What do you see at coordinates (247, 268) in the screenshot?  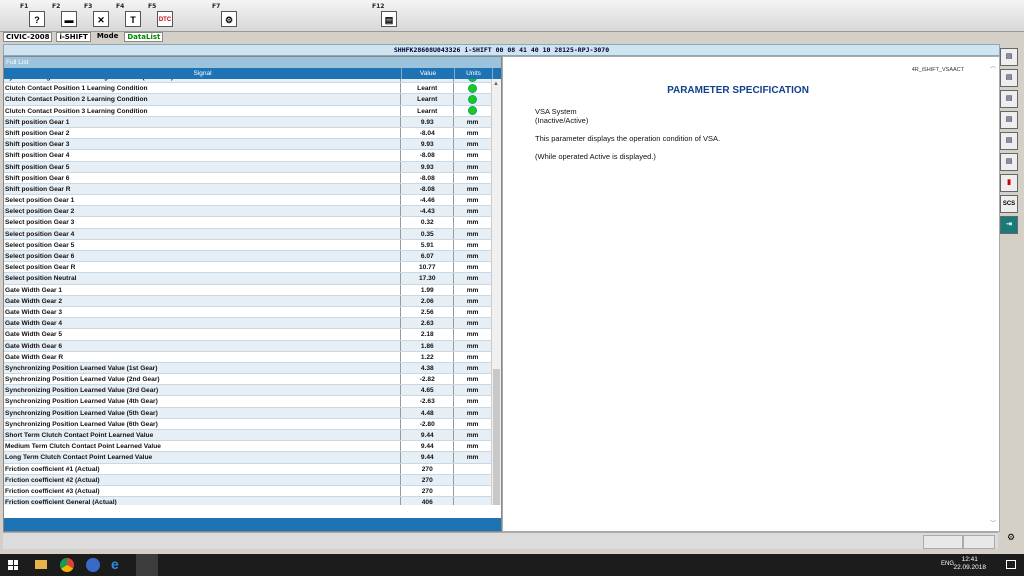 I see `table-row: Select position Gear R 10.77 mm` at bounding box center [247, 268].